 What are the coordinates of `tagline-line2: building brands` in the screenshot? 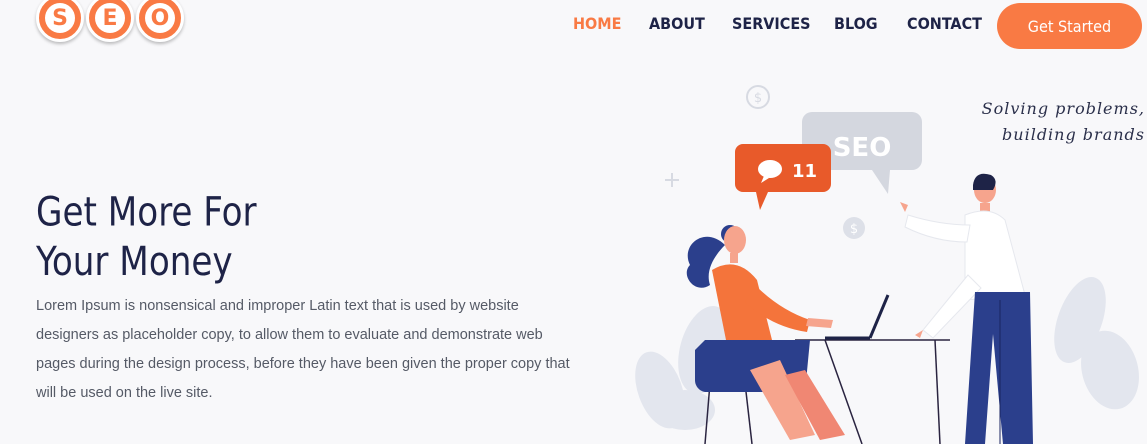 It's located at (1073, 134).